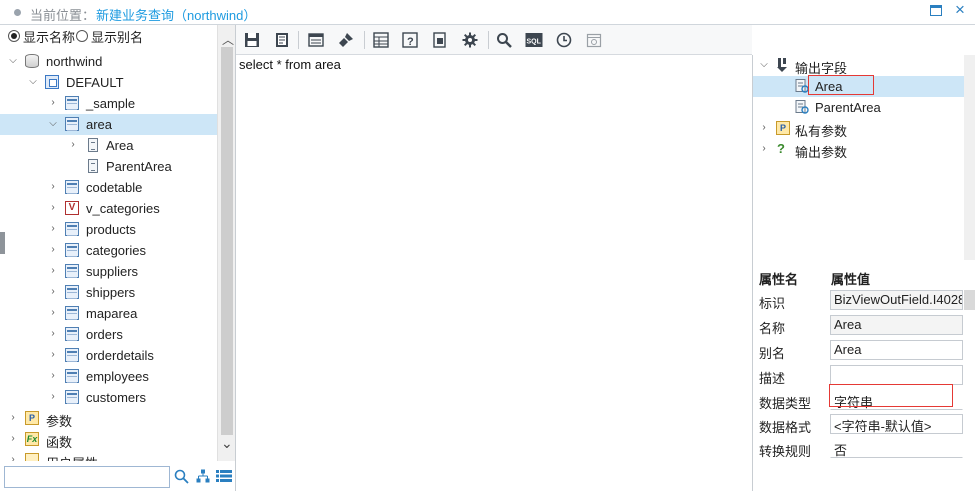 The image size is (975, 491). I want to click on tree-item-categories: › categories, so click(108, 250).